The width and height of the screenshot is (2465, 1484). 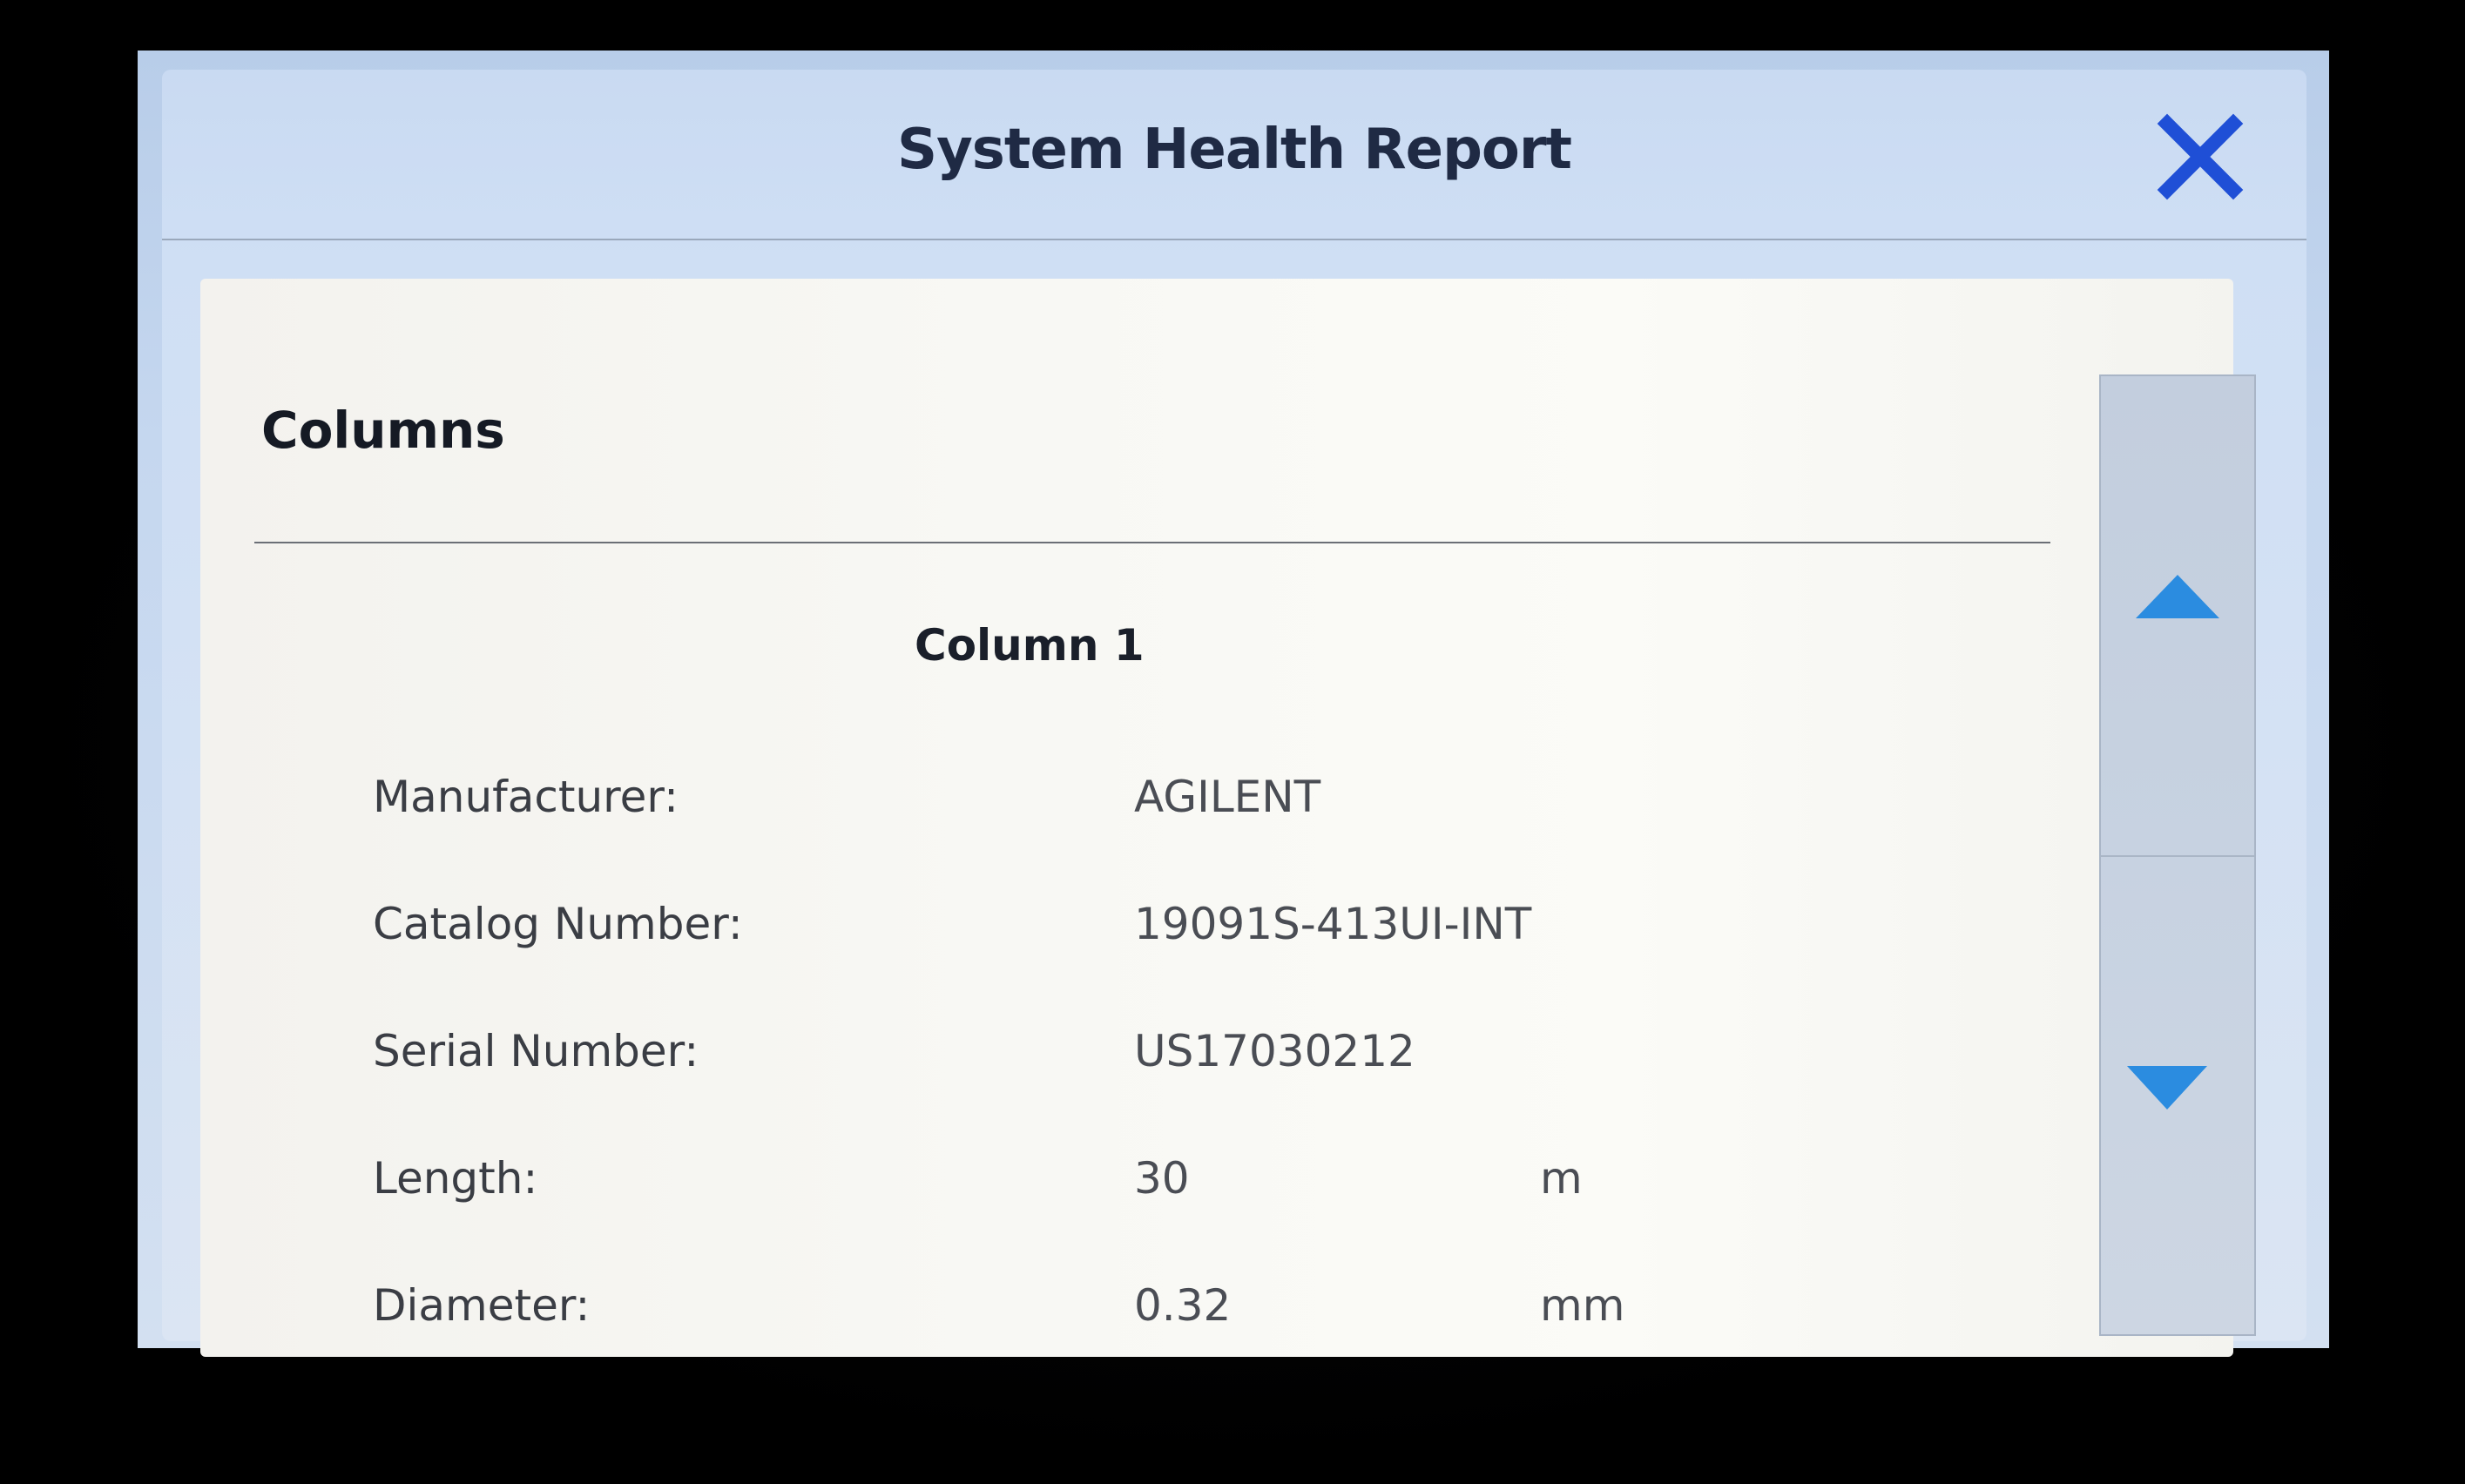 What do you see at coordinates (383, 430) in the screenshot?
I see `section-title: Columns` at bounding box center [383, 430].